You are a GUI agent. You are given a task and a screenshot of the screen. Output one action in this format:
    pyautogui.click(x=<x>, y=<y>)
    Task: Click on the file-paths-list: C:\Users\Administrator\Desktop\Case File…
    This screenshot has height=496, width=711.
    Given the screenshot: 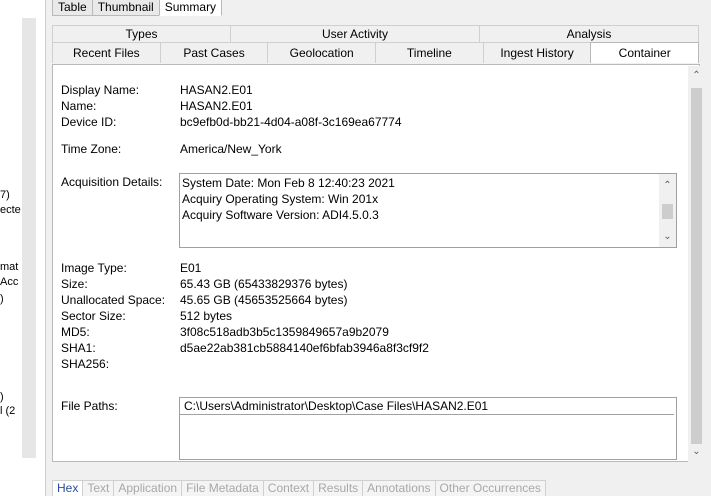 What is the action you would take?
    pyautogui.click(x=428, y=428)
    